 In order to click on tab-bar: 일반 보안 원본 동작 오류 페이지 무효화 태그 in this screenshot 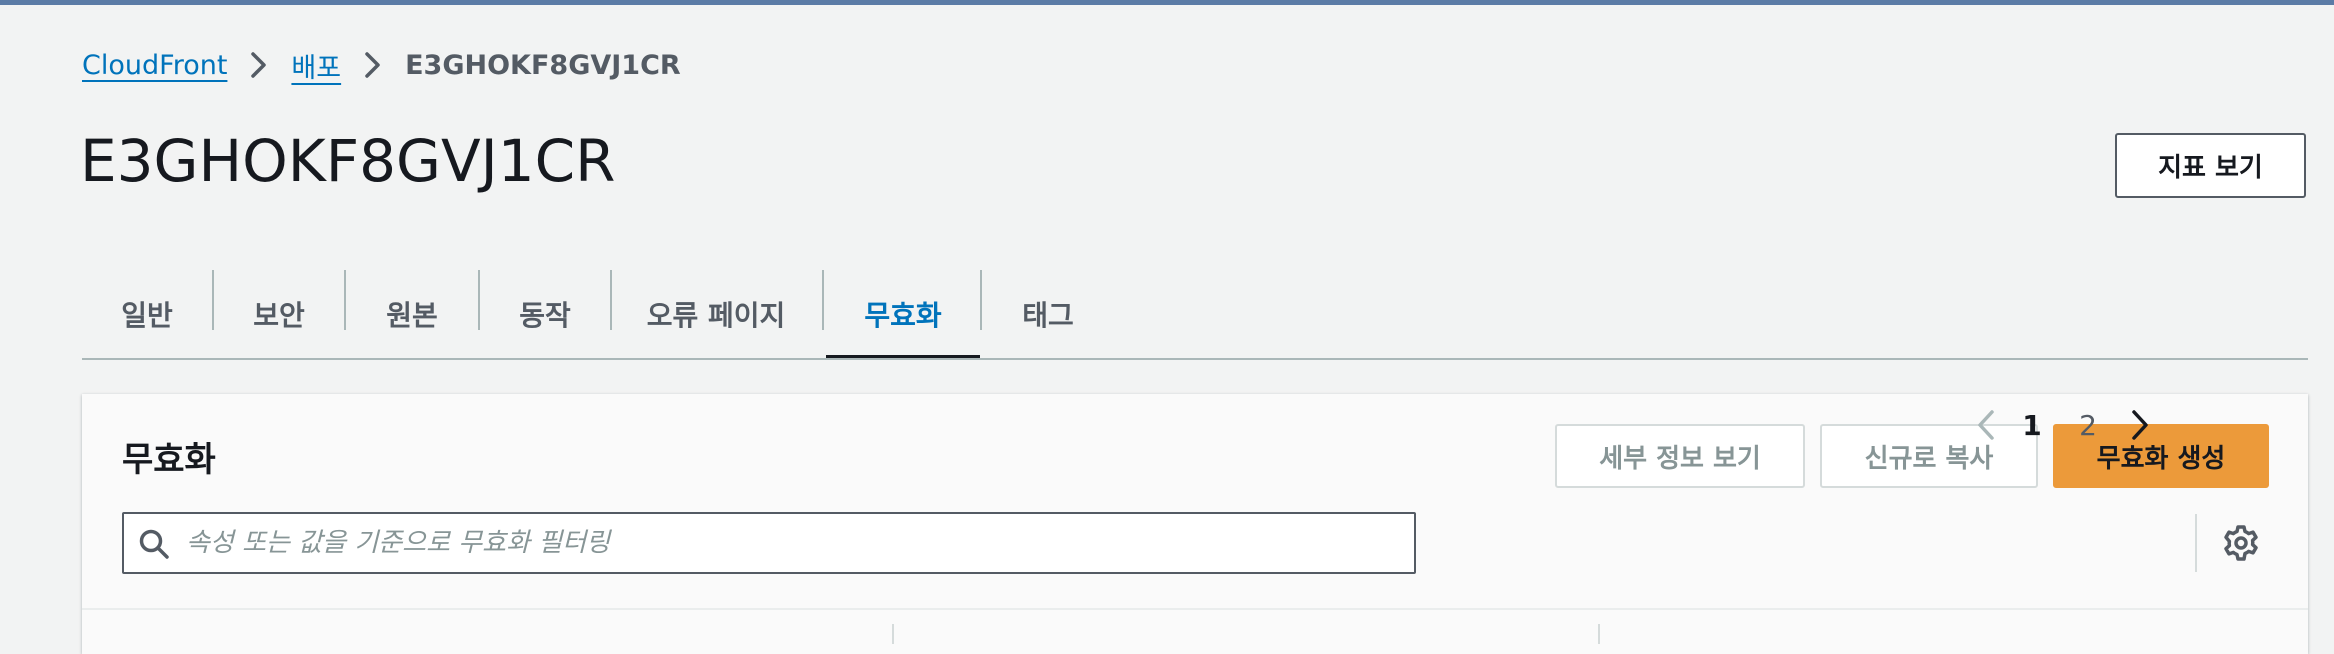, I will do `click(1195, 314)`.